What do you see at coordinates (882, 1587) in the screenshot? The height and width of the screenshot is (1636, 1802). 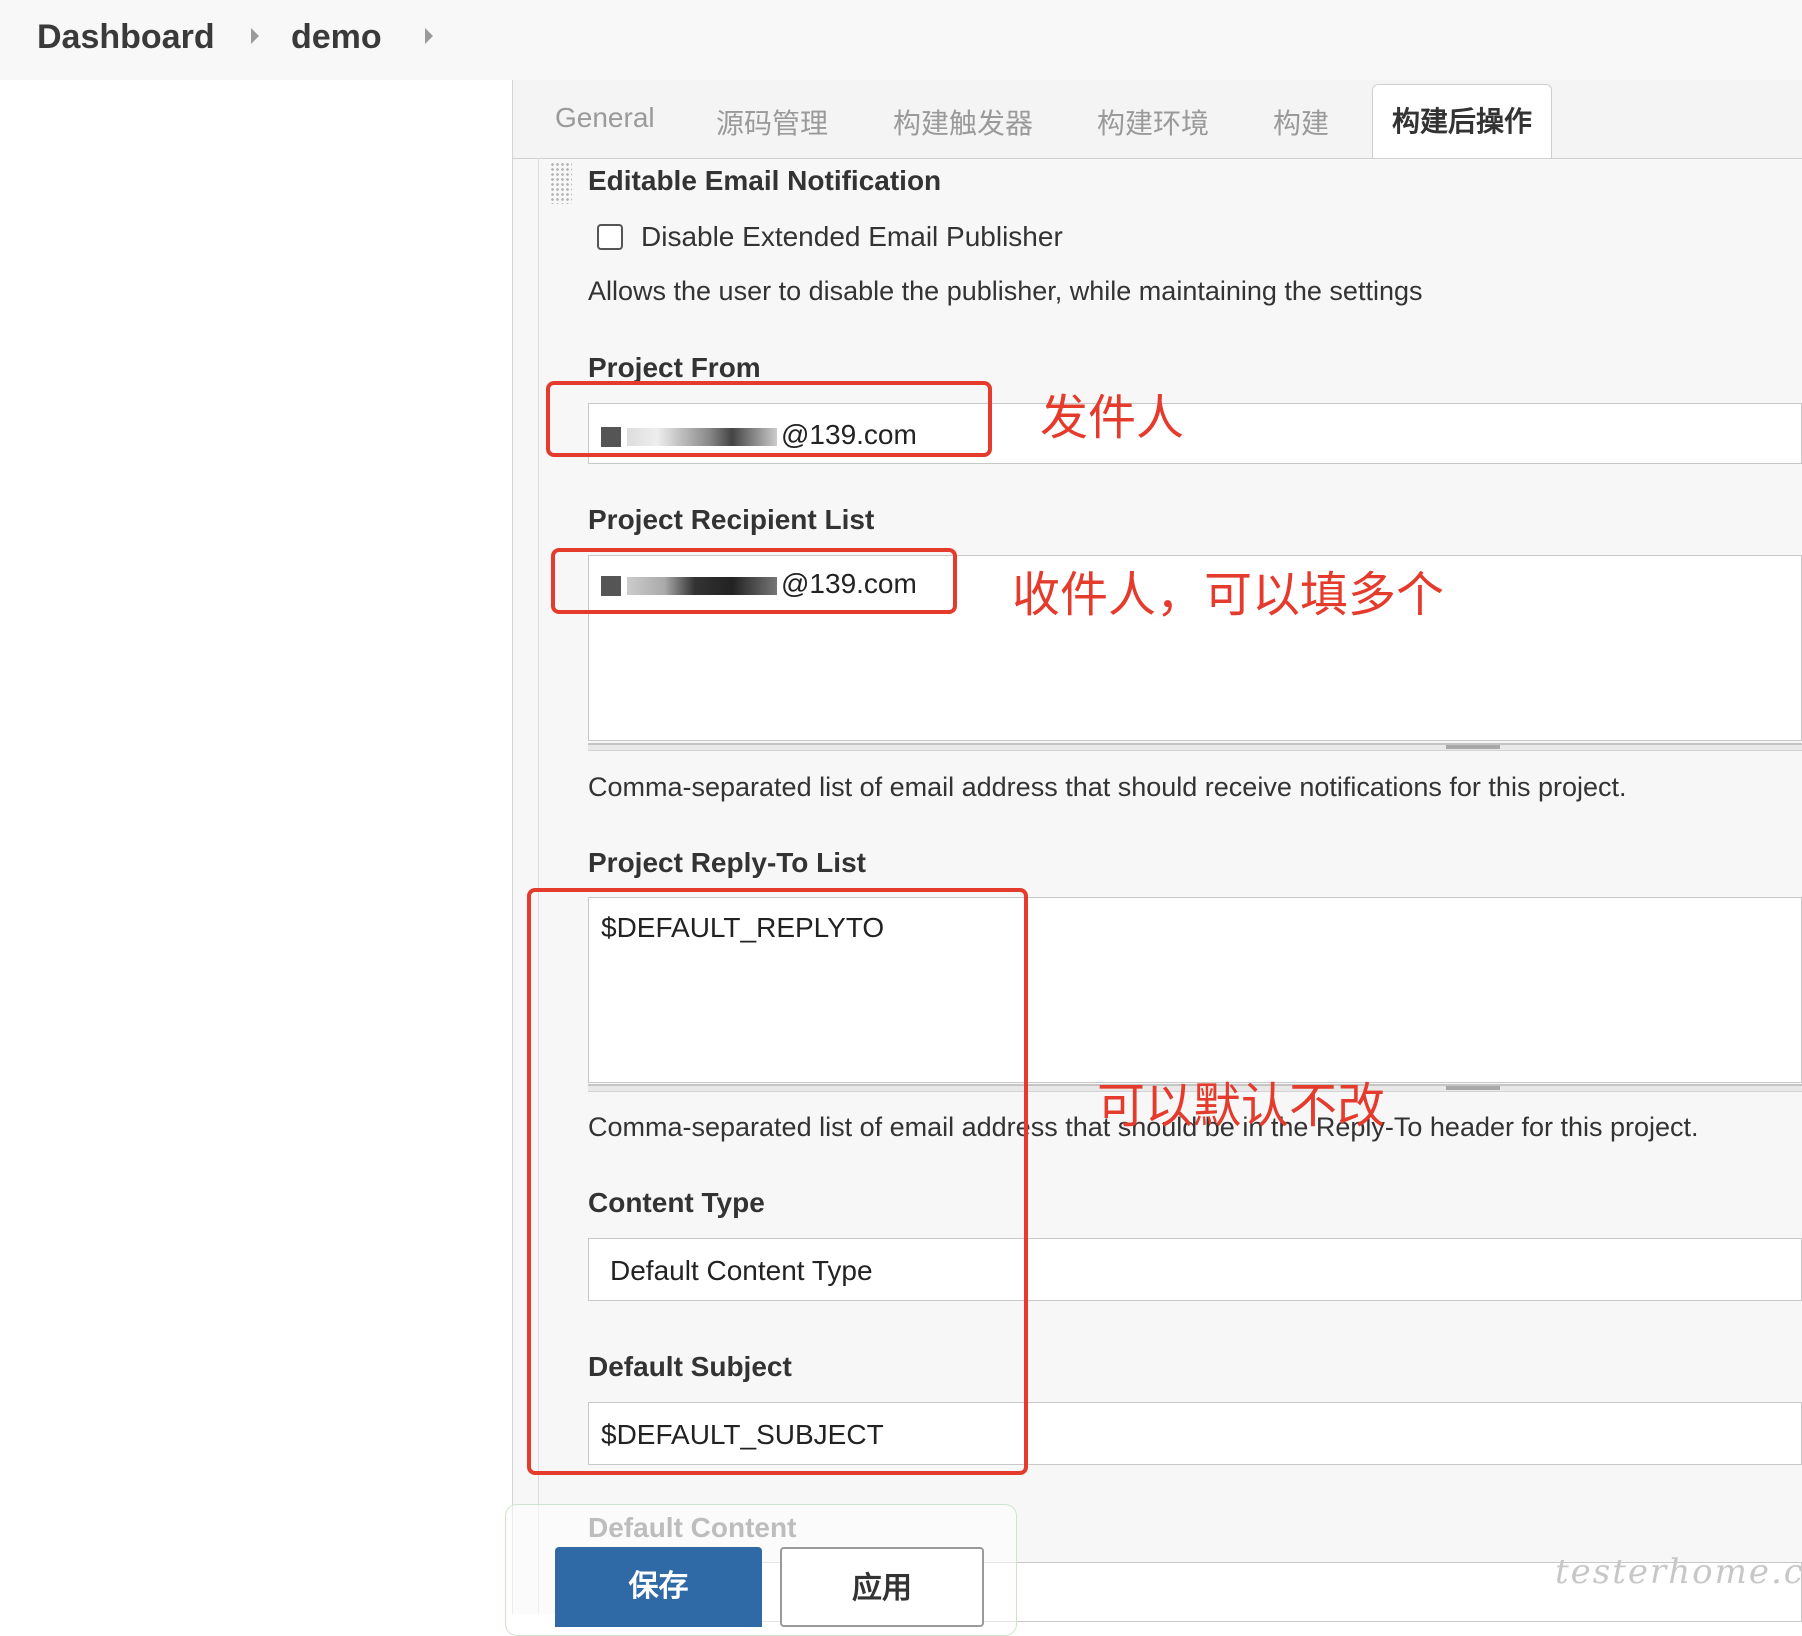 I see `apply-button: 应用` at bounding box center [882, 1587].